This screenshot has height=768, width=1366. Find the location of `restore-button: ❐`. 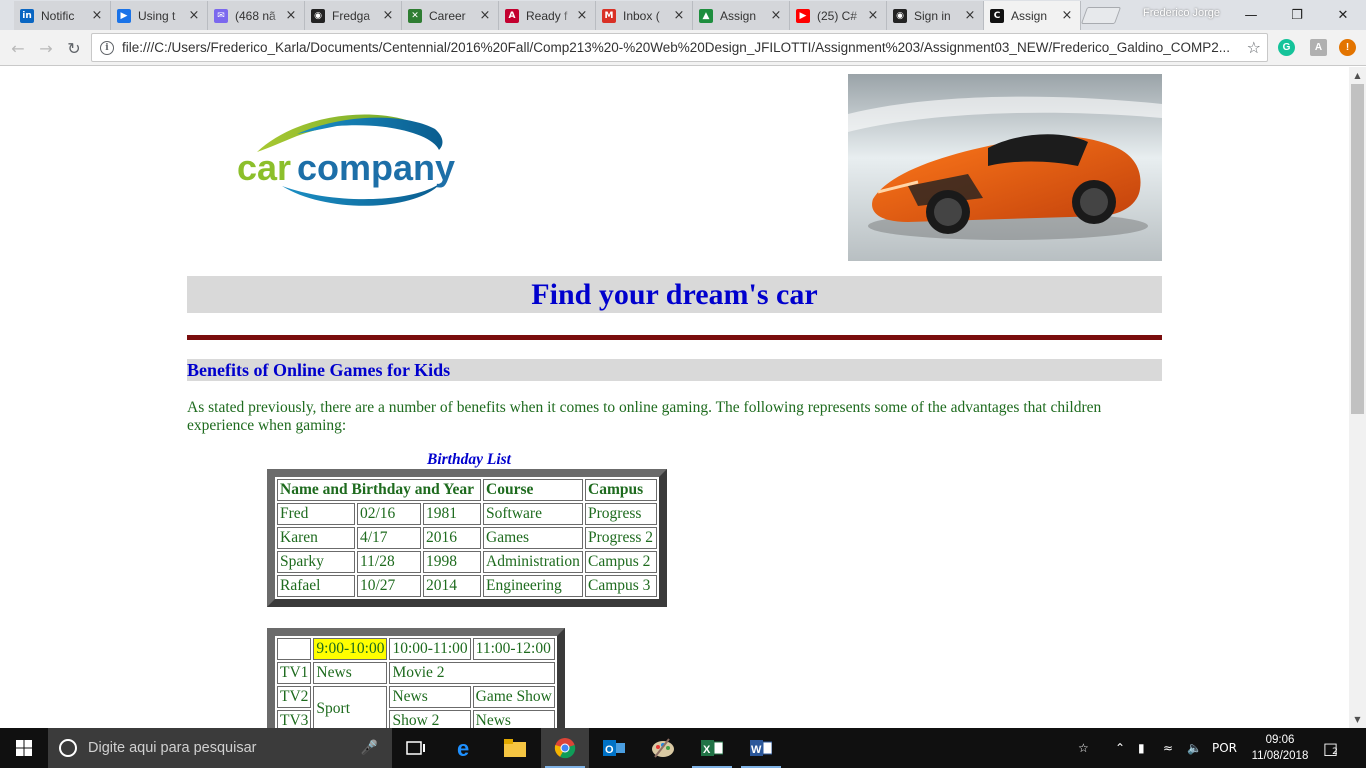

restore-button: ❐ is located at coordinates (1297, 15).